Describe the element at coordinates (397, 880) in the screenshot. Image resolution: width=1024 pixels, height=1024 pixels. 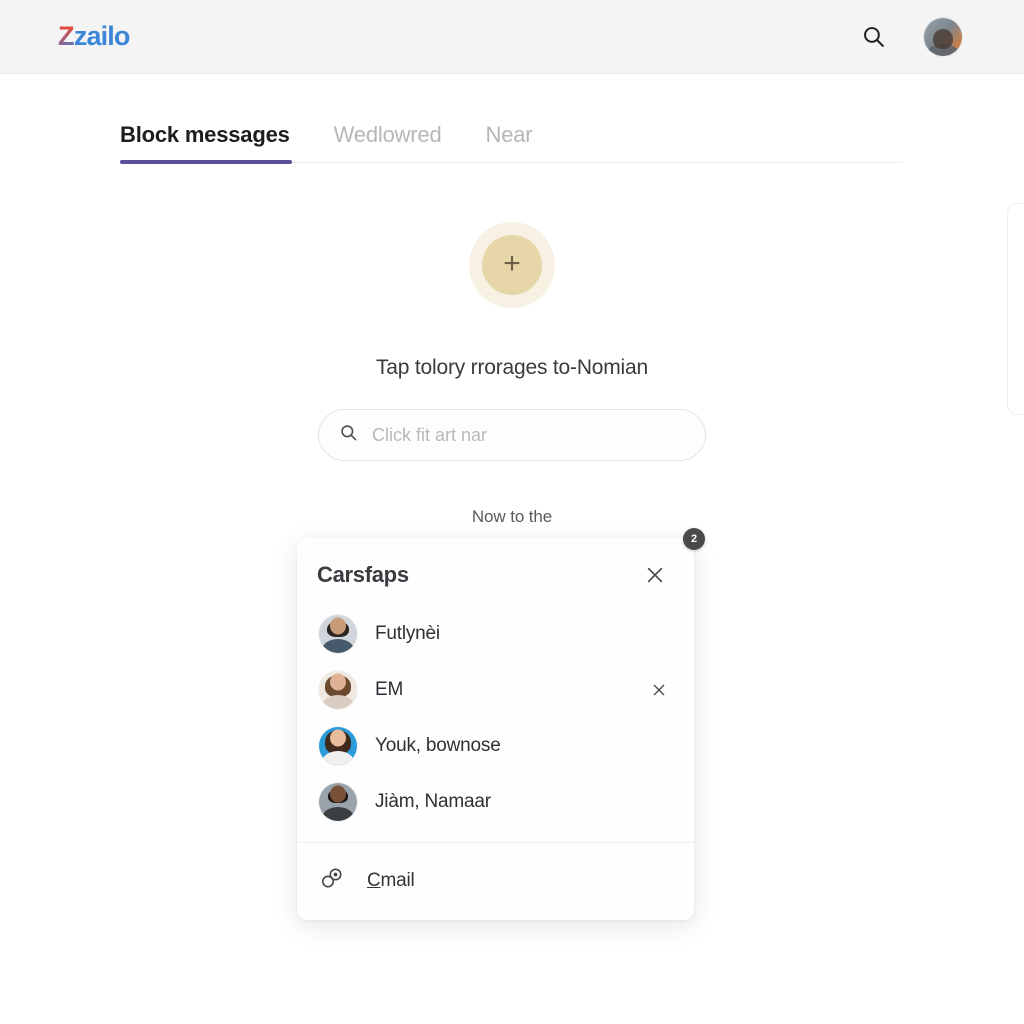
I see `footer-label-rest: mail` at that location.